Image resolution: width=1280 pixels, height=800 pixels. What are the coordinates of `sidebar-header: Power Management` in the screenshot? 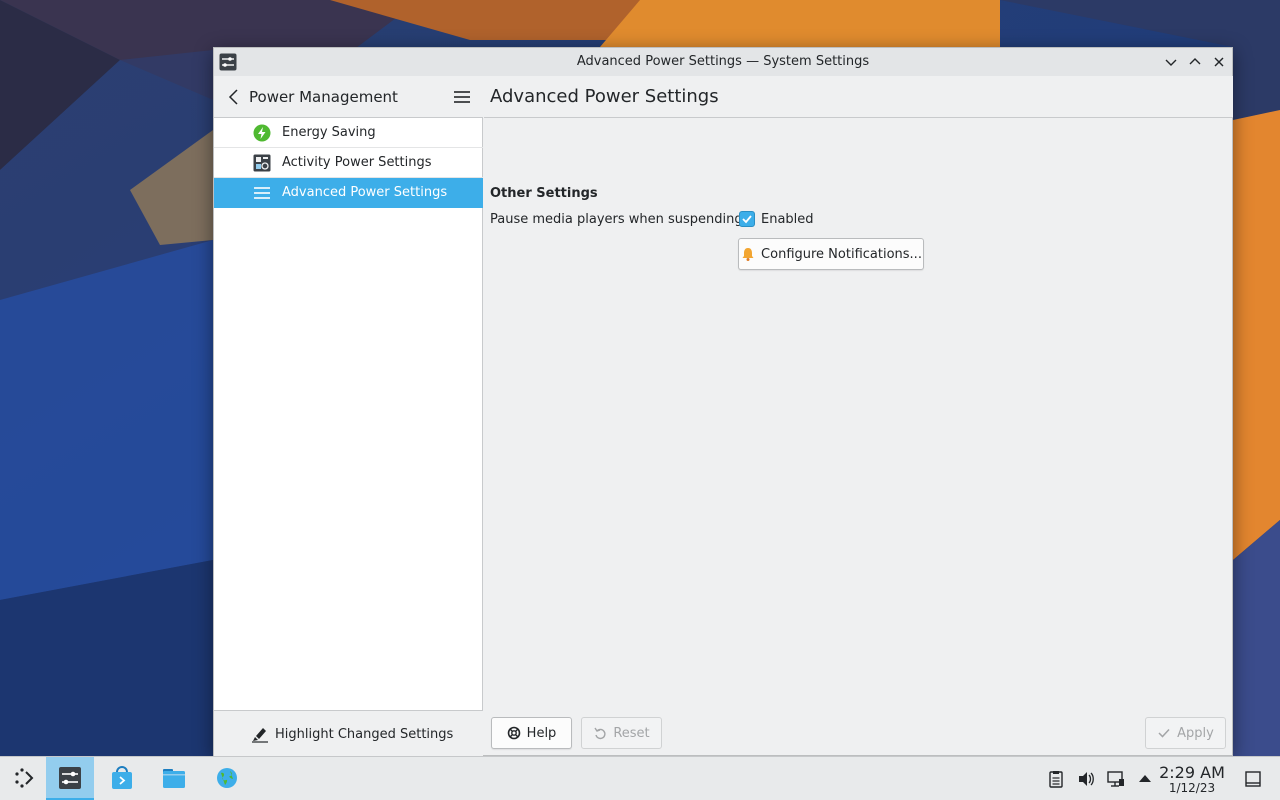 It's located at (348, 97).